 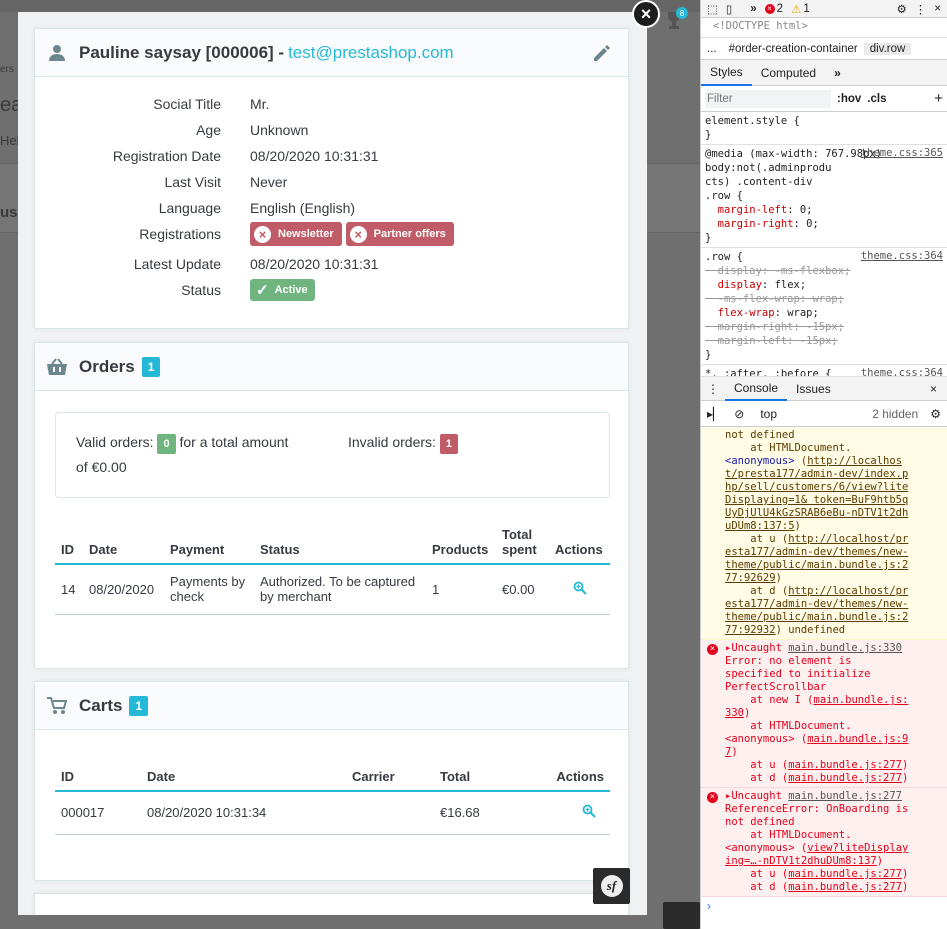 I want to click on invalid-orders-count-badge: 1, so click(x=448, y=444).